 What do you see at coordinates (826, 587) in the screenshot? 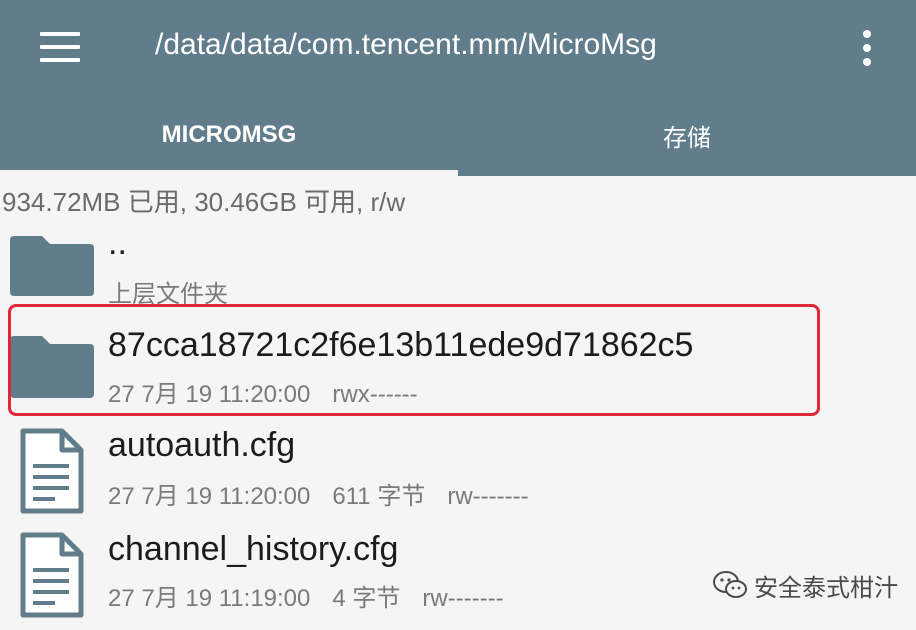
I see `watermark-text: 安全泰式柑汁` at bounding box center [826, 587].